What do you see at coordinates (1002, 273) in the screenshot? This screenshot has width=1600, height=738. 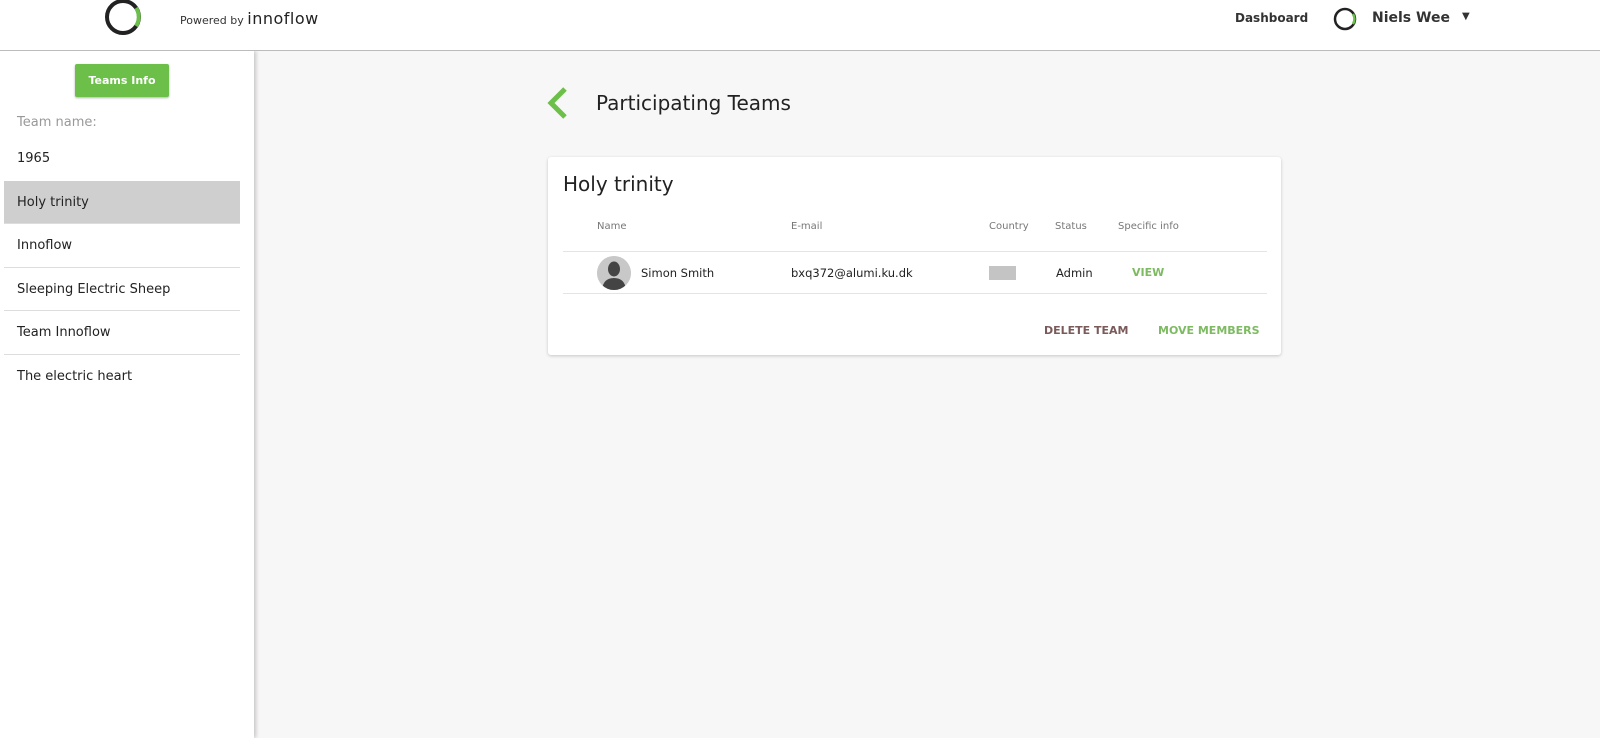 I see `country-flag-icon` at bounding box center [1002, 273].